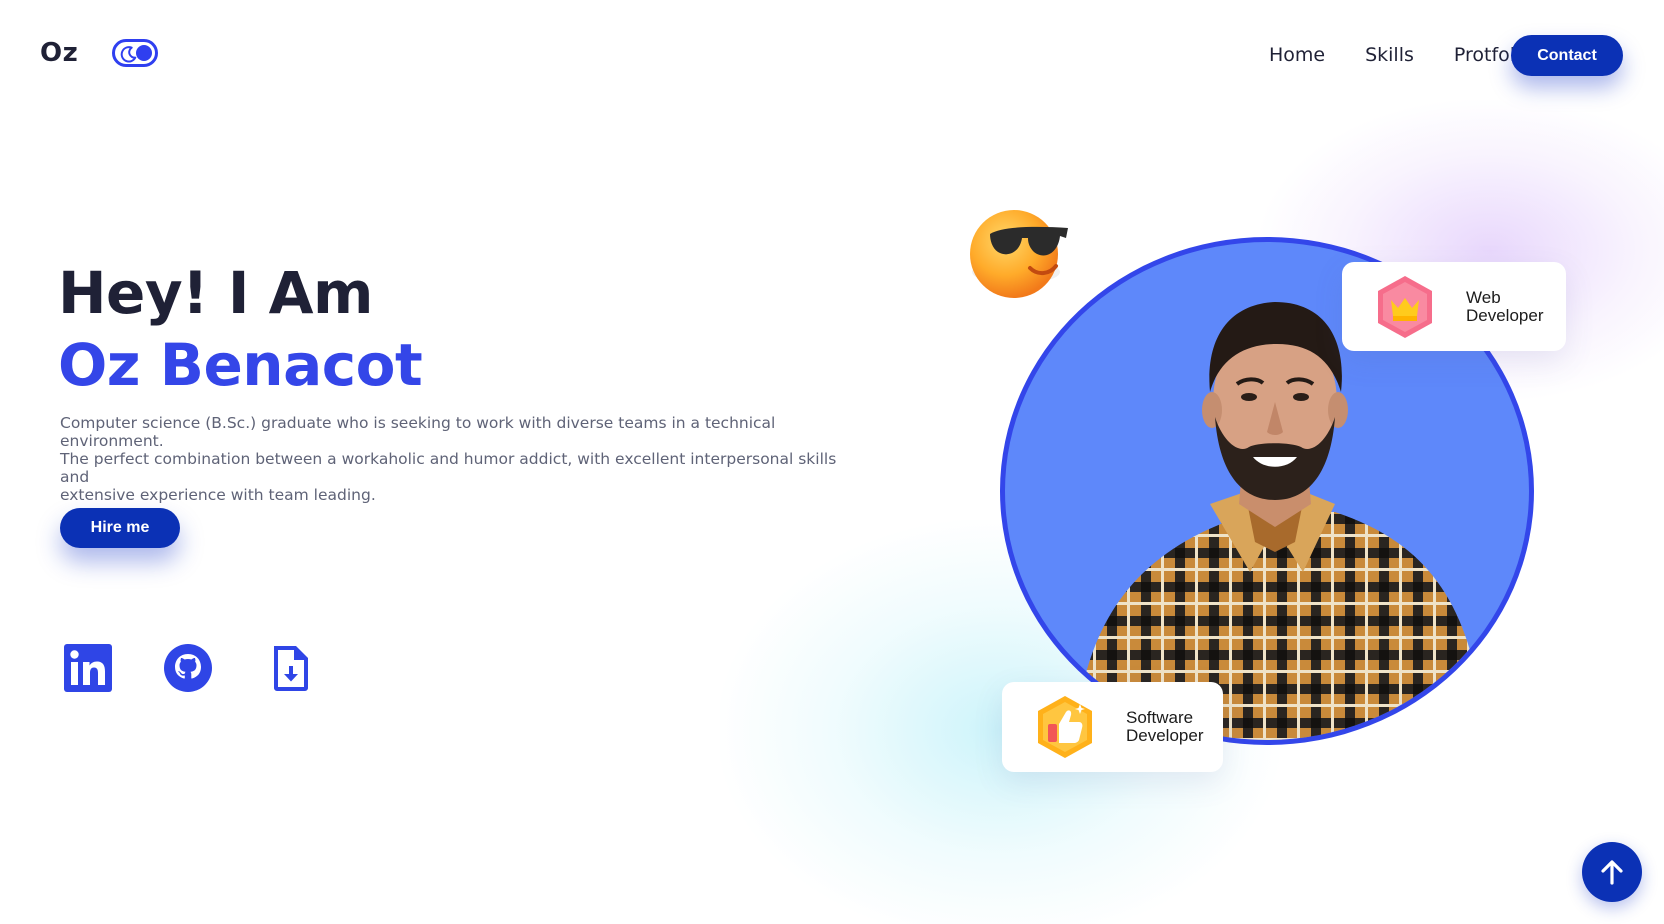 The height and width of the screenshot is (924, 1664). What do you see at coordinates (240, 365) in the screenshot?
I see `hero-name: Oz Benacot` at bounding box center [240, 365].